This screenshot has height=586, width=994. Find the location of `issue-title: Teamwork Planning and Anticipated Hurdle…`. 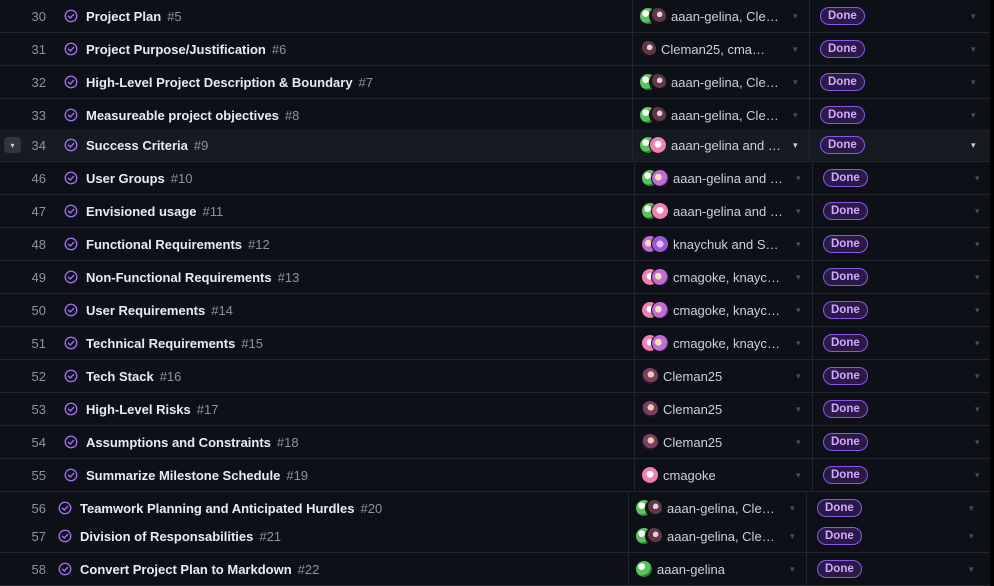

issue-title: Teamwork Planning and Anticipated Hurdle… is located at coordinates (217, 508).